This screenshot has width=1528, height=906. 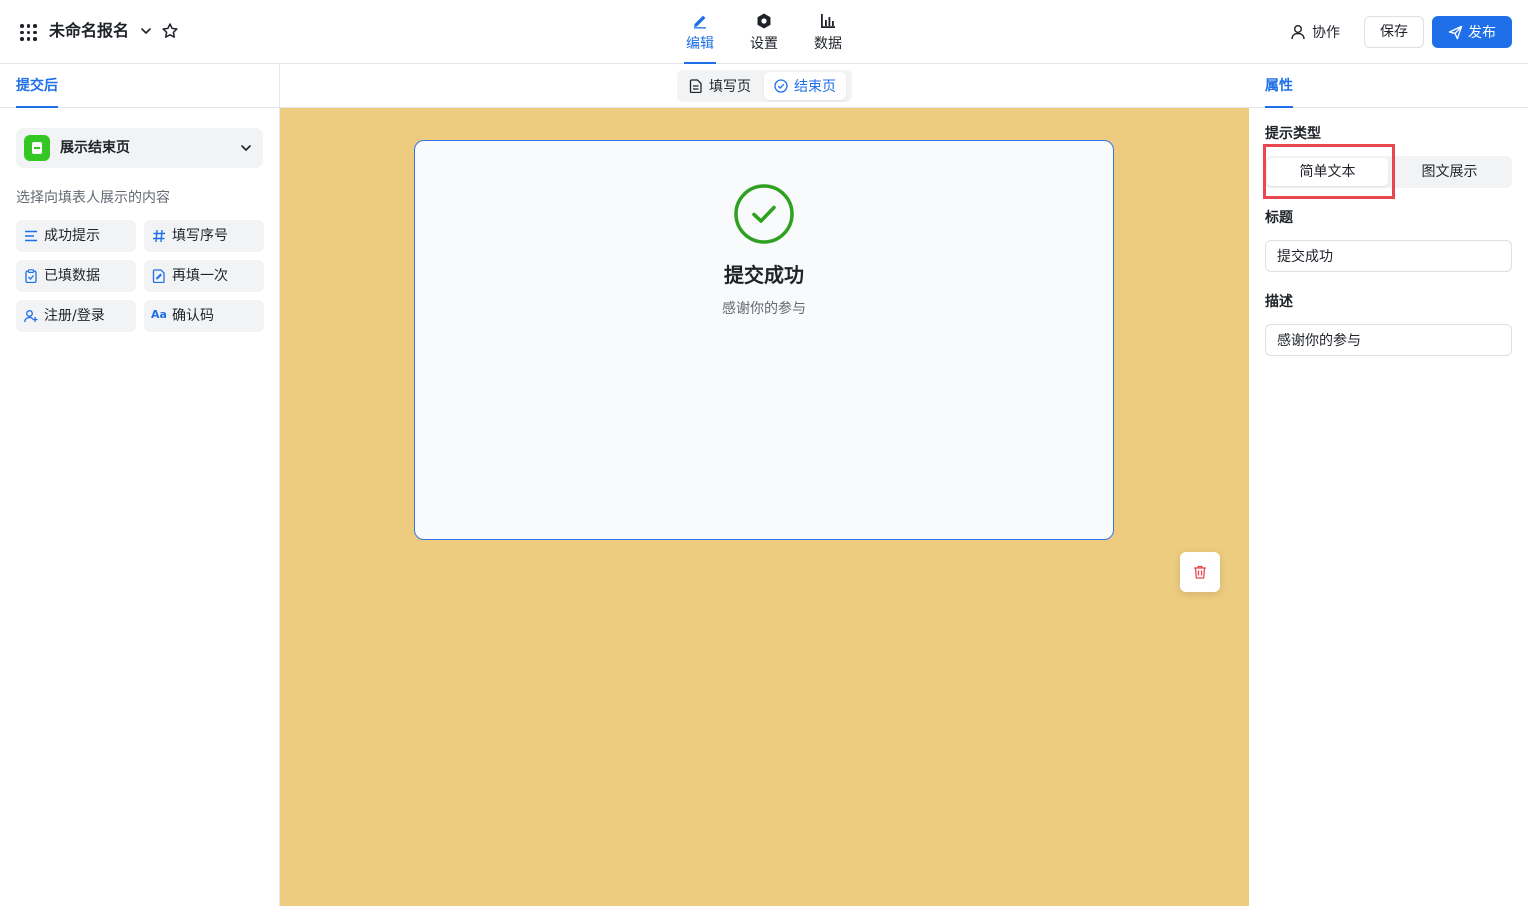 I want to click on delete-button, so click(x=1200, y=572).